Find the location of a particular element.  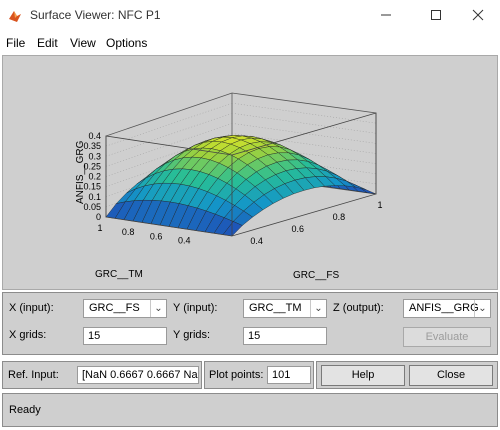

y-input-dropdown: GRC__TM ⌄ is located at coordinates (285, 308).